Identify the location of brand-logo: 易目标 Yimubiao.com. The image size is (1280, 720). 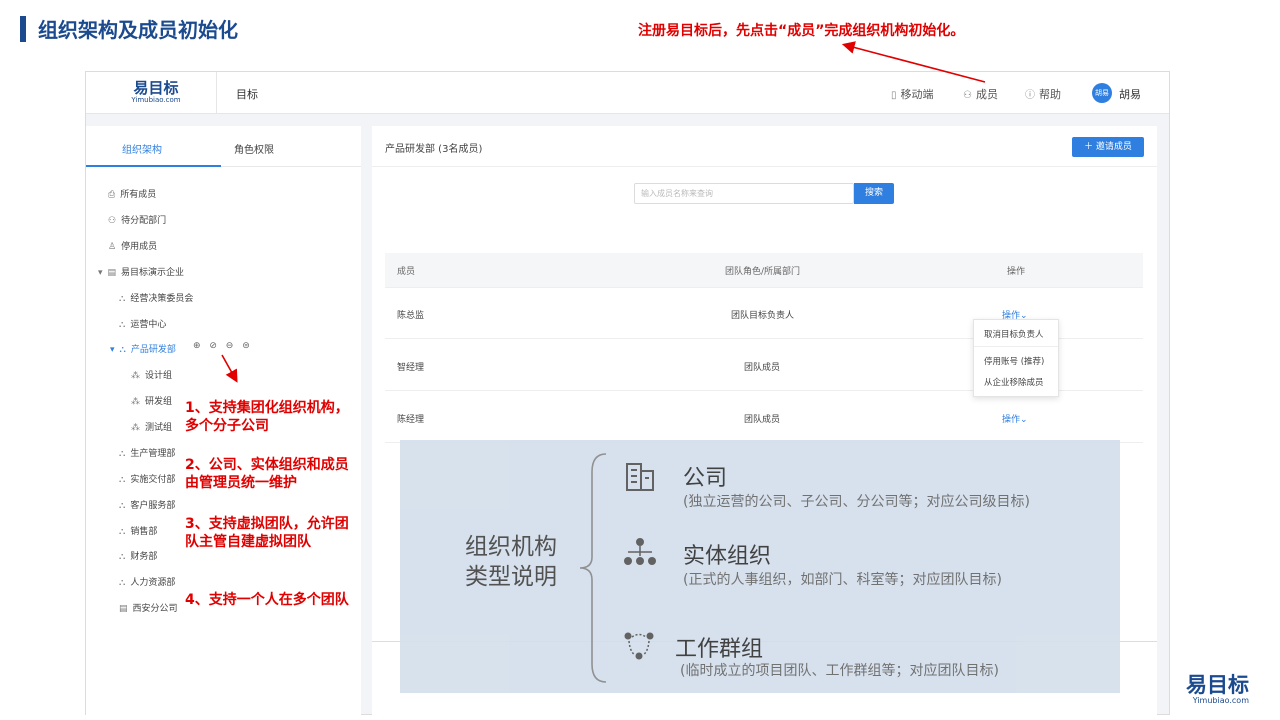
(1217, 689).